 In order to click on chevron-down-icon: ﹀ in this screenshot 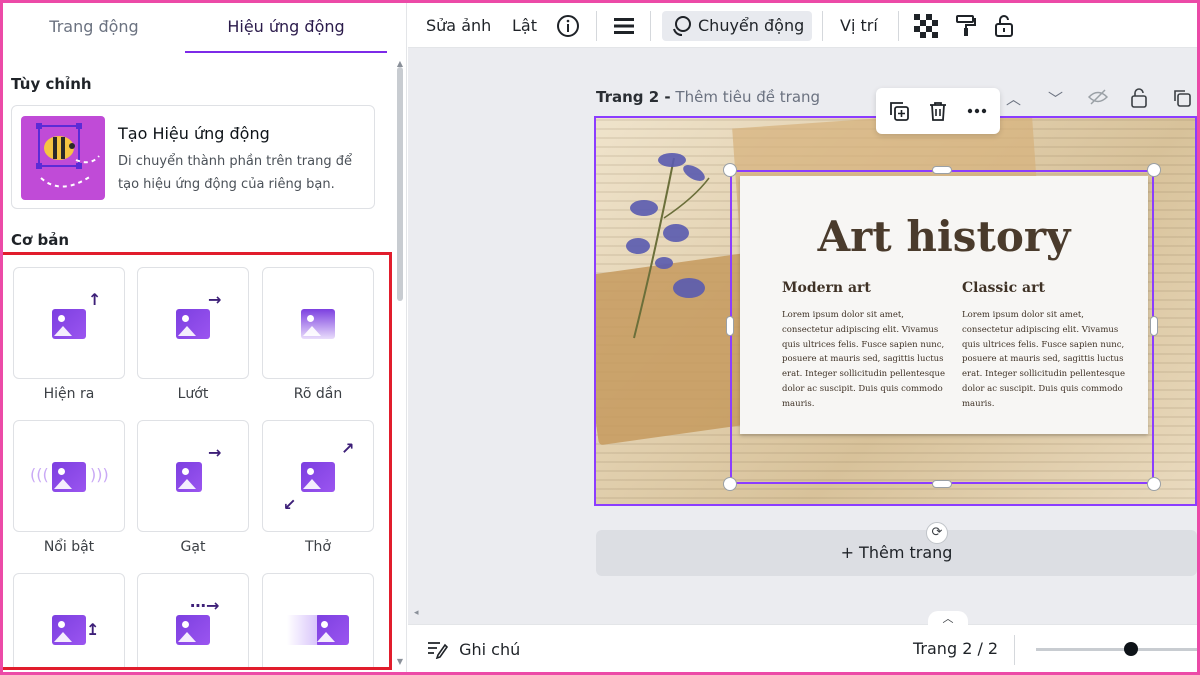, I will do `click(1055, 98)`.